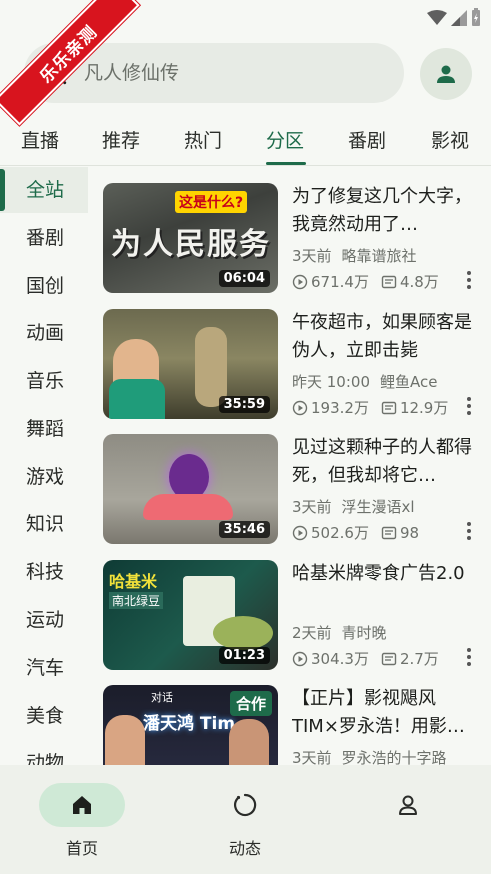  Describe the element at coordinates (44, 286) in the screenshot. I see `sidebar-item-guochuang: 国创` at that location.